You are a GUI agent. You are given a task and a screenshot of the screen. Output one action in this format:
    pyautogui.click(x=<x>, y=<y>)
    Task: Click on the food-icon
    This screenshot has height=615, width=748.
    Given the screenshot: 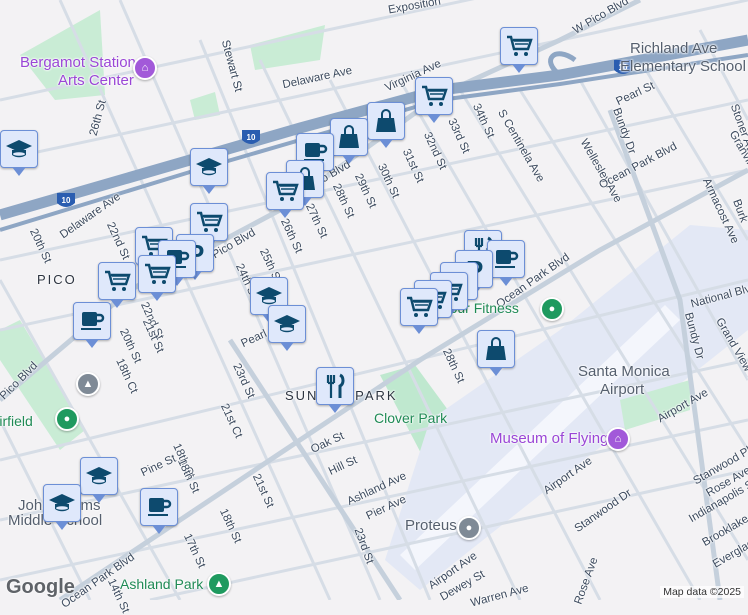 What is the action you would take?
    pyautogui.click(x=335, y=386)
    